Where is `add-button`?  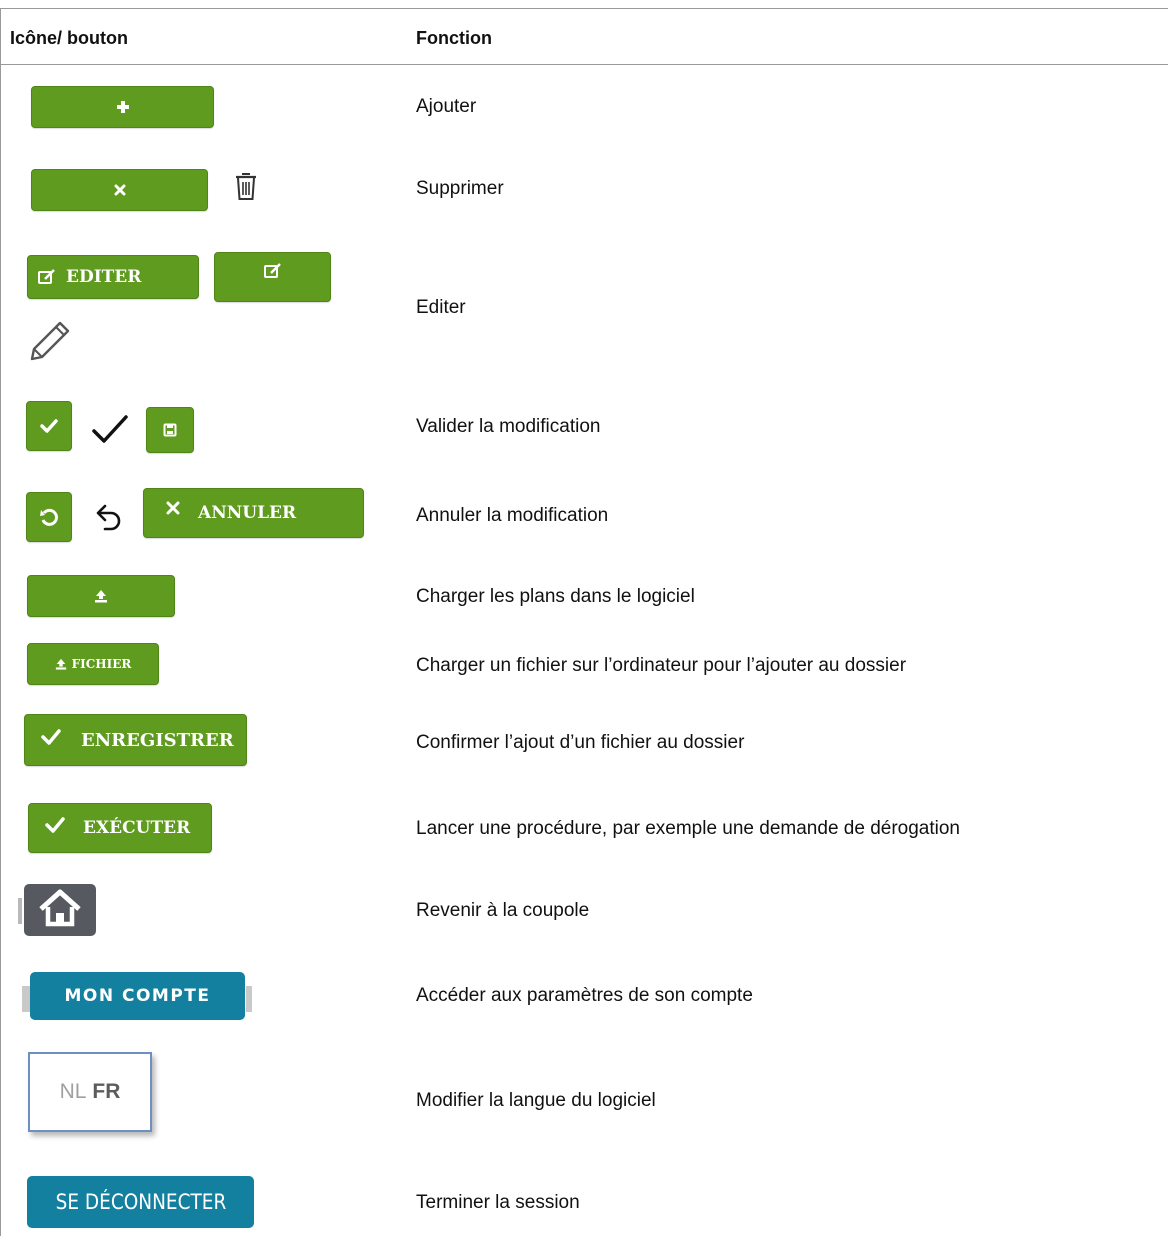
add-button is located at coordinates (122, 107).